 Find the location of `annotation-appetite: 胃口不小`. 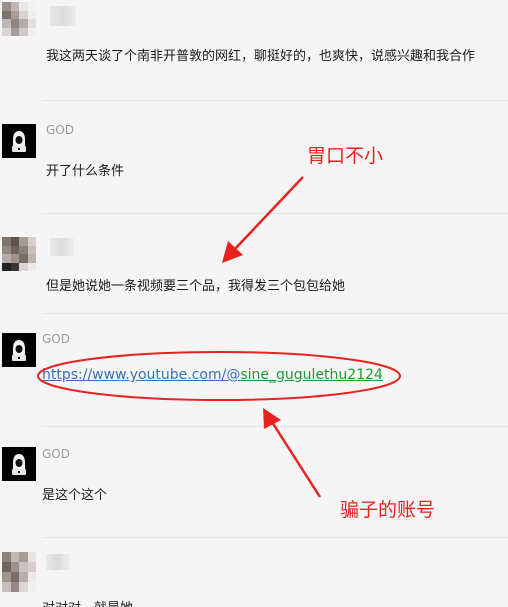

annotation-appetite: 胃口不小 is located at coordinates (345, 156).